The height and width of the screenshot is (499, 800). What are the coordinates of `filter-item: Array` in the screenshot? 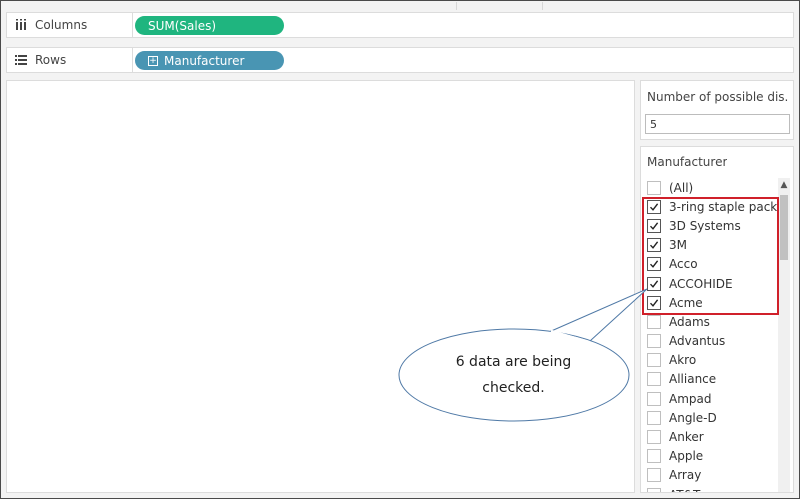 It's located at (712, 475).